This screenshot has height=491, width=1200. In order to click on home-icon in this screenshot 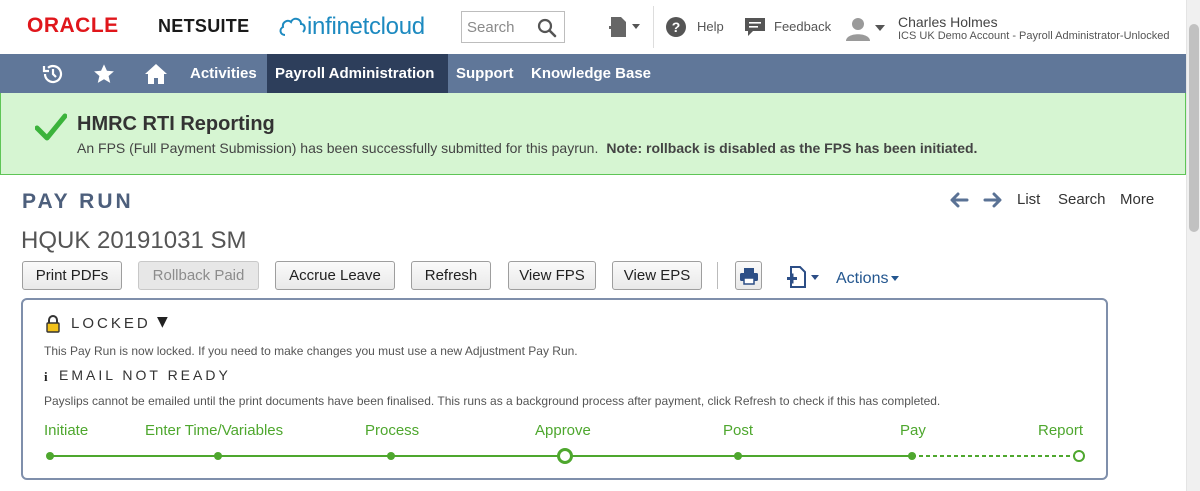, I will do `click(156, 73)`.